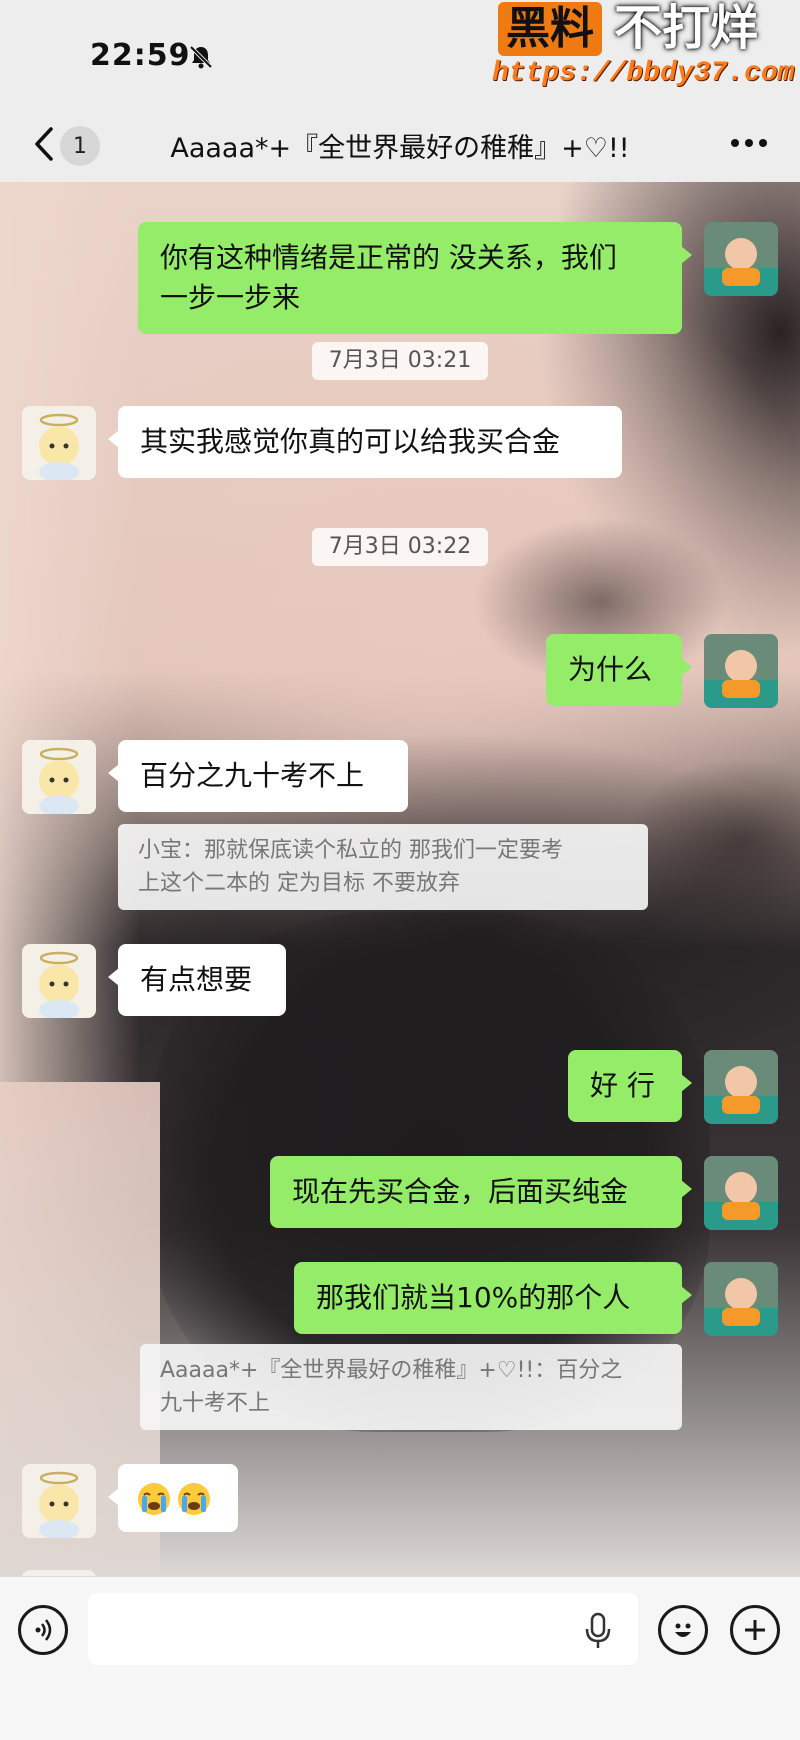 Image resolution: width=800 pixels, height=1740 pixels. I want to click on back-button, so click(44, 144).